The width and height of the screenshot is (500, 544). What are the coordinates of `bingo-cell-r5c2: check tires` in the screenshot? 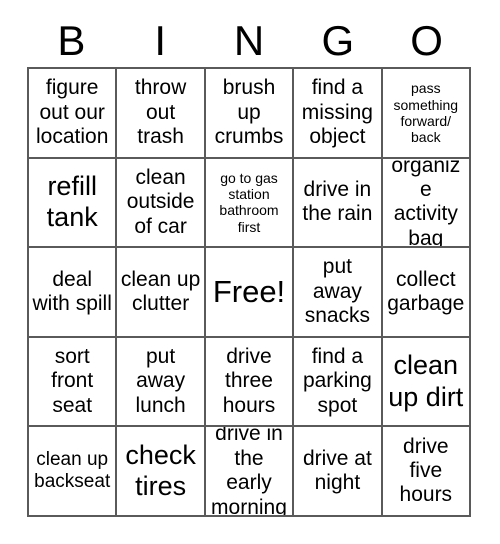 It's located at (161, 472).